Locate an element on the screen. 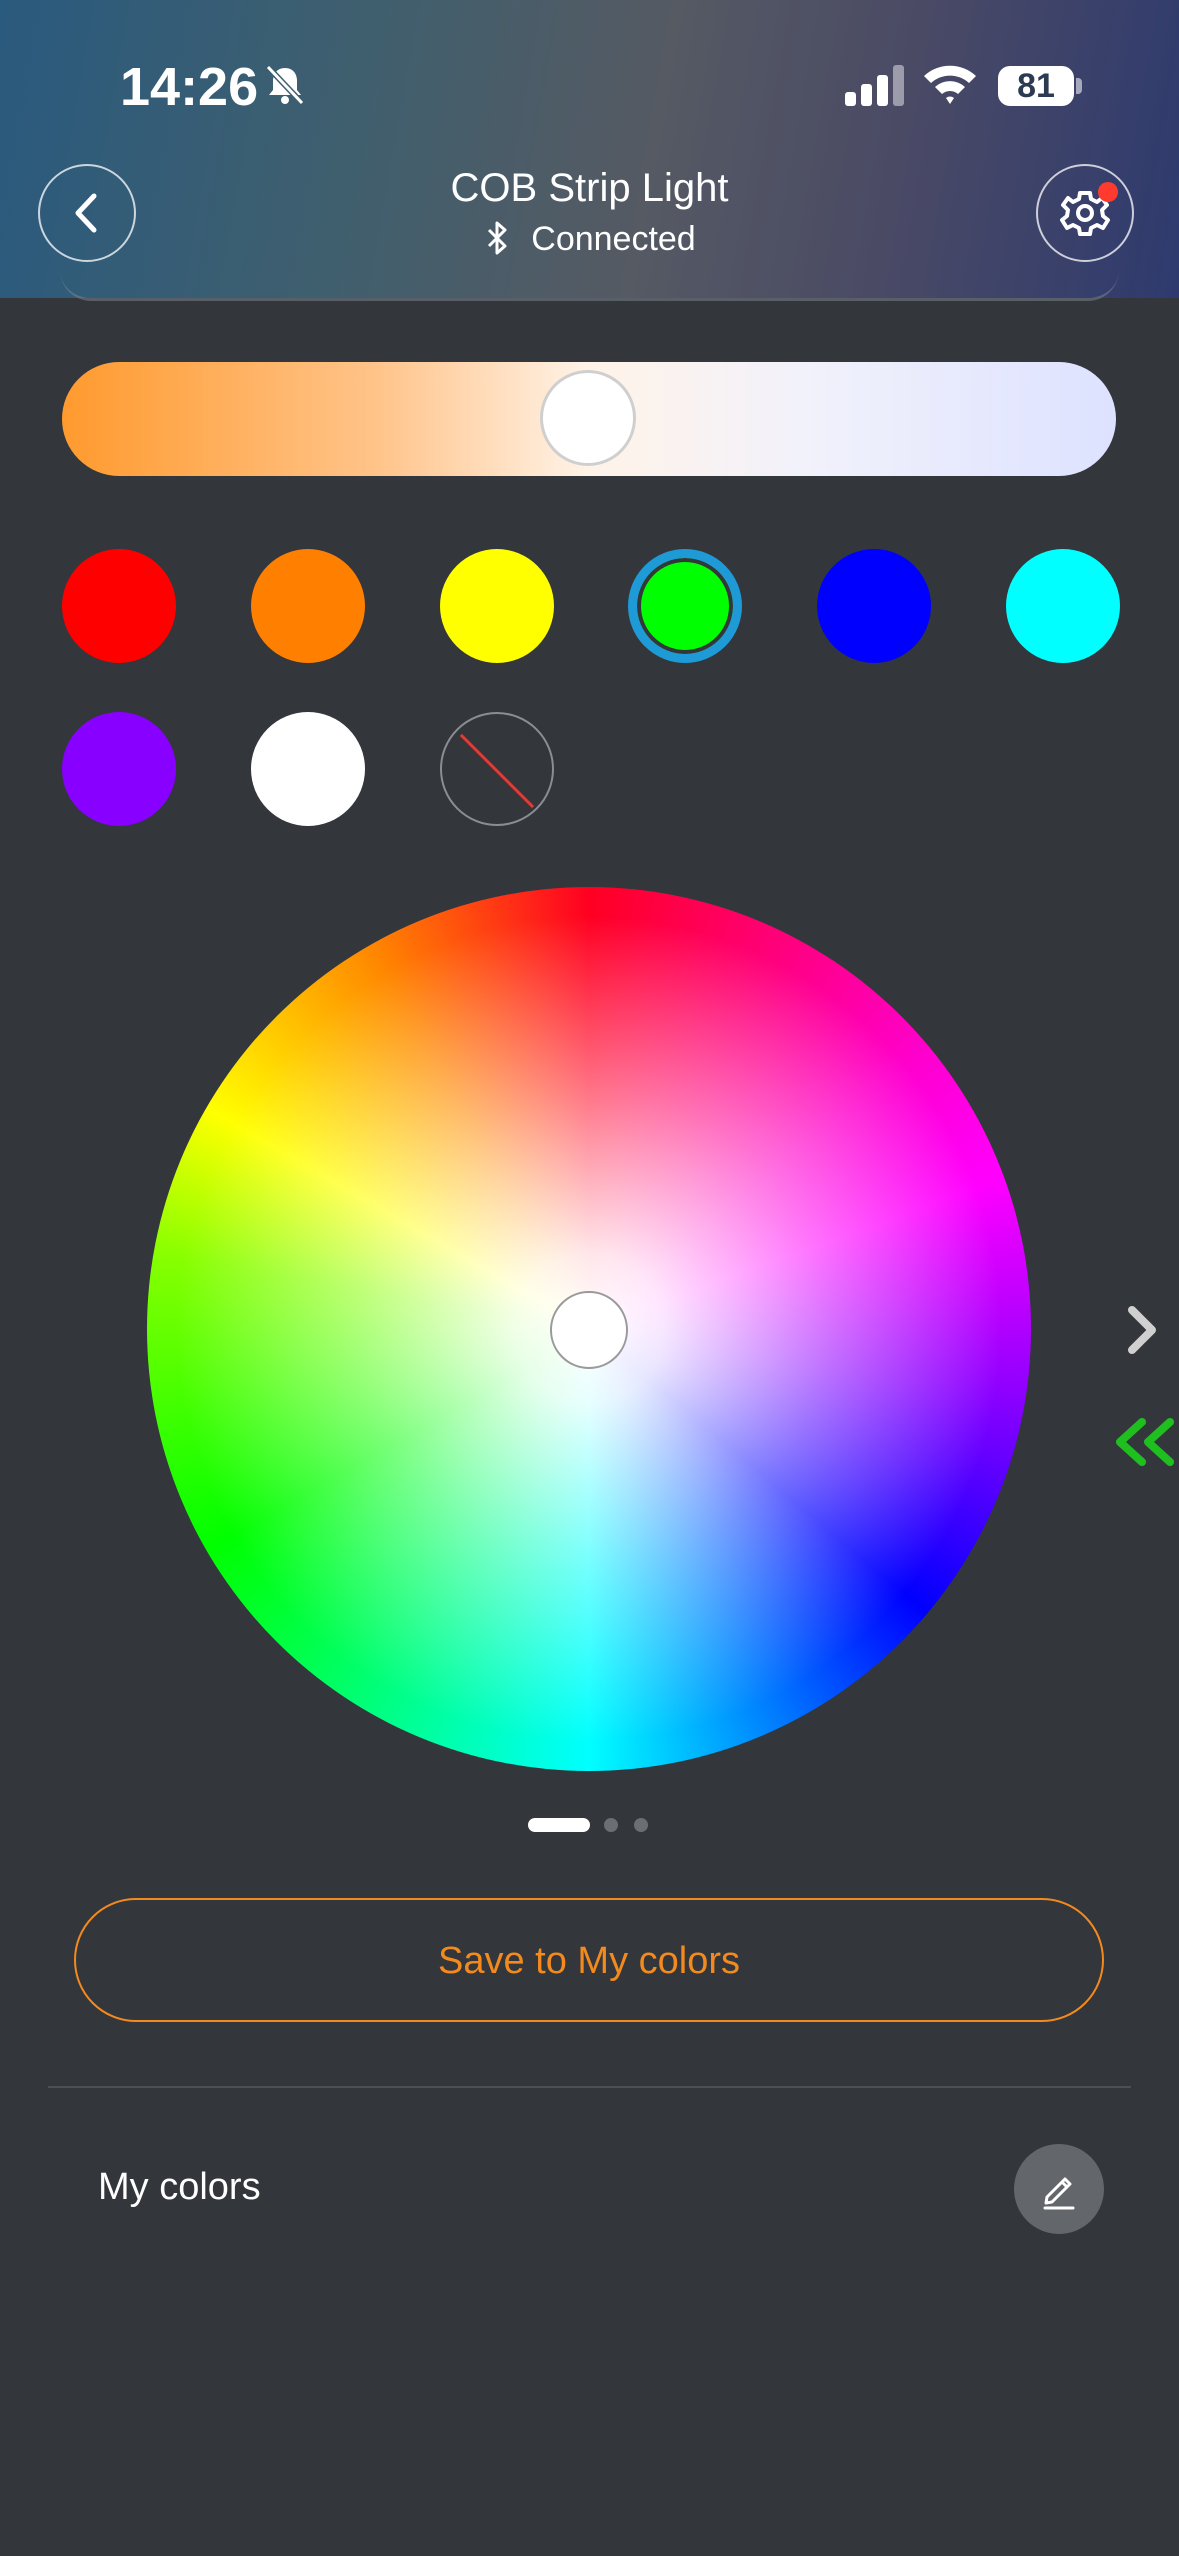 This screenshot has height=2556, width=1179. preset-color-orange is located at coordinates (308, 606).